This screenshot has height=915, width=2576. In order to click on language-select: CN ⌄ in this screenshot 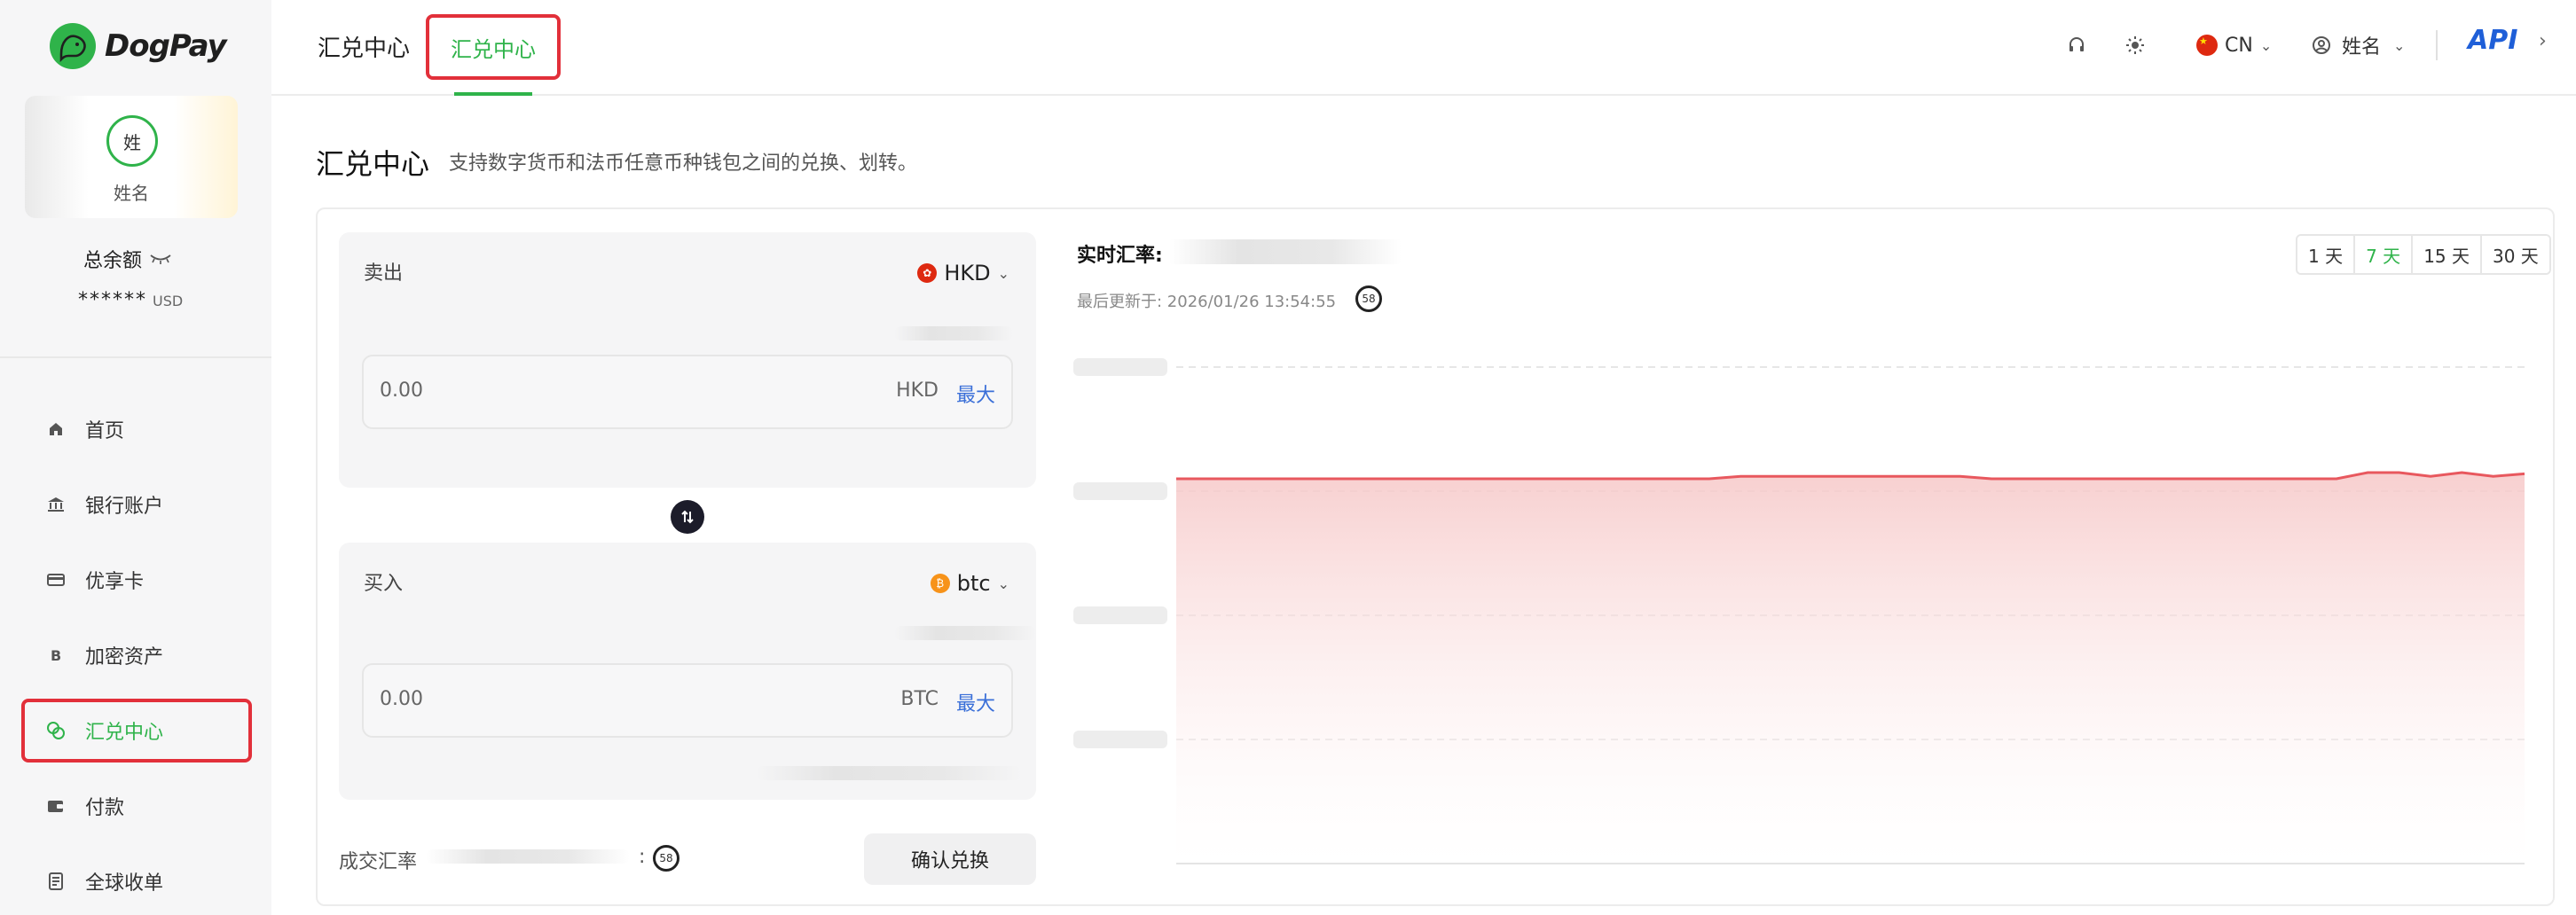, I will do `click(2234, 45)`.